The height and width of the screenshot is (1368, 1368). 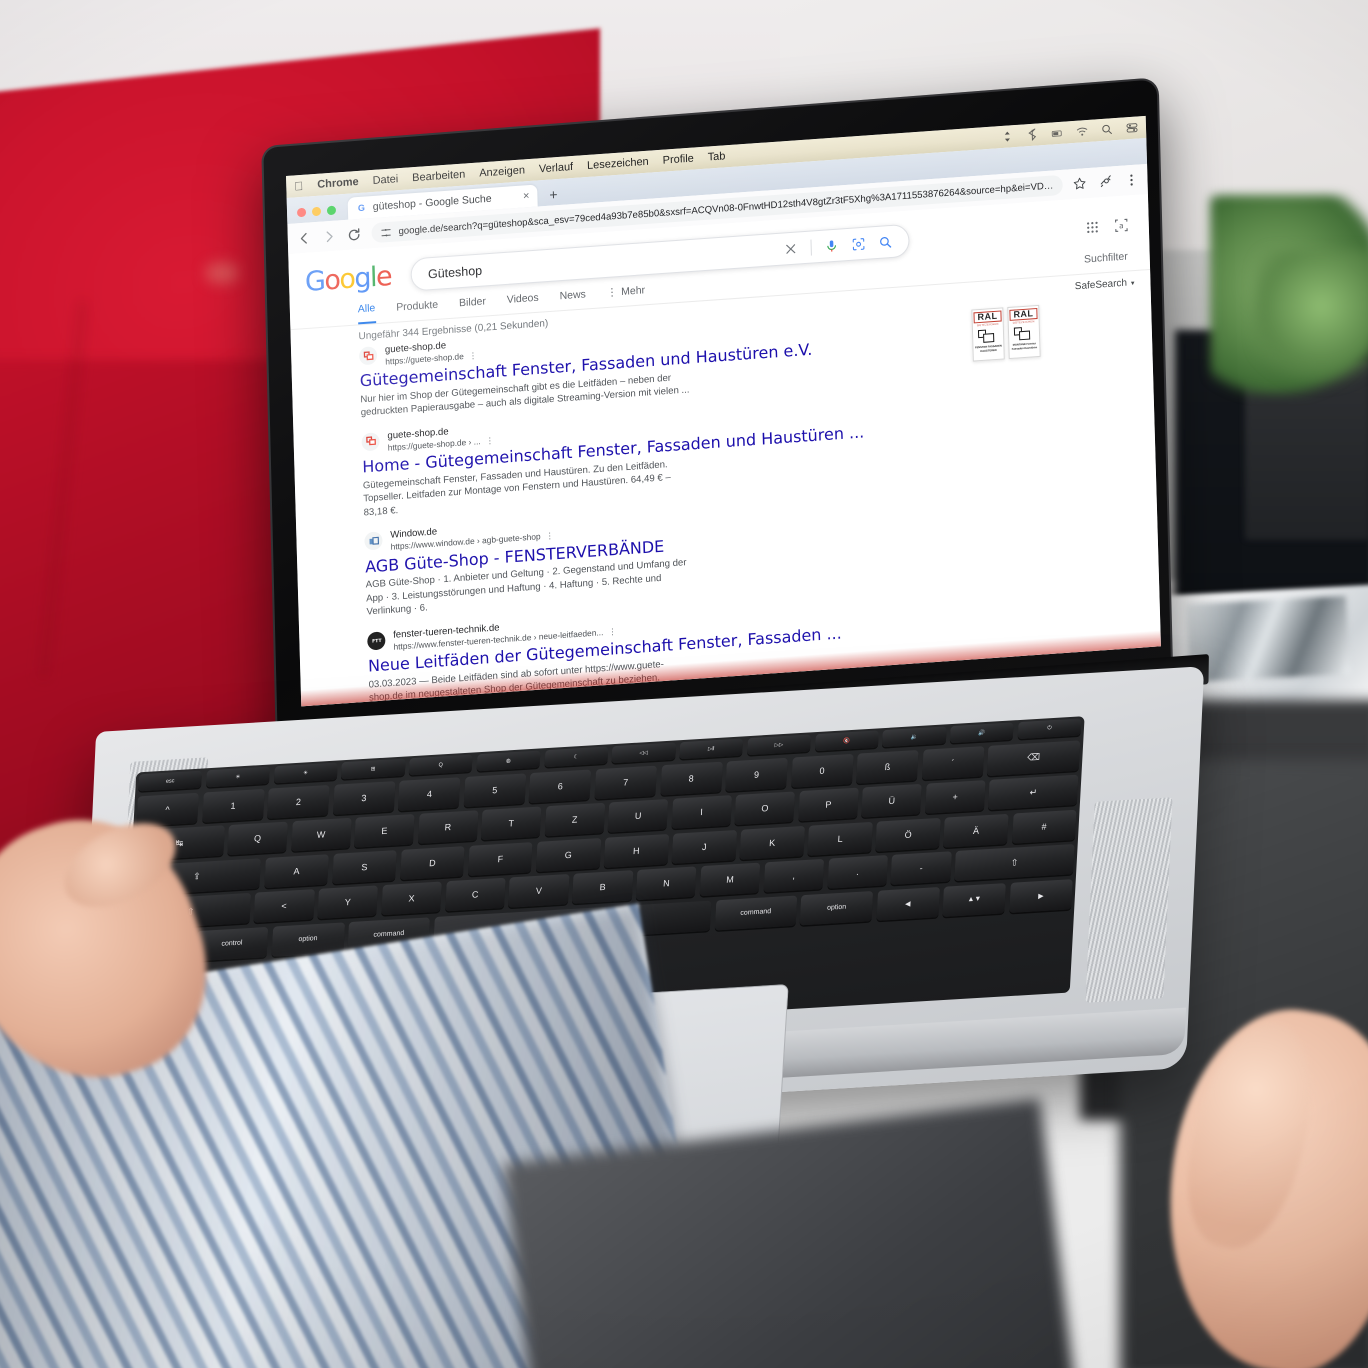 I want to click on keyboard-key: Ä, so click(x=976, y=830).